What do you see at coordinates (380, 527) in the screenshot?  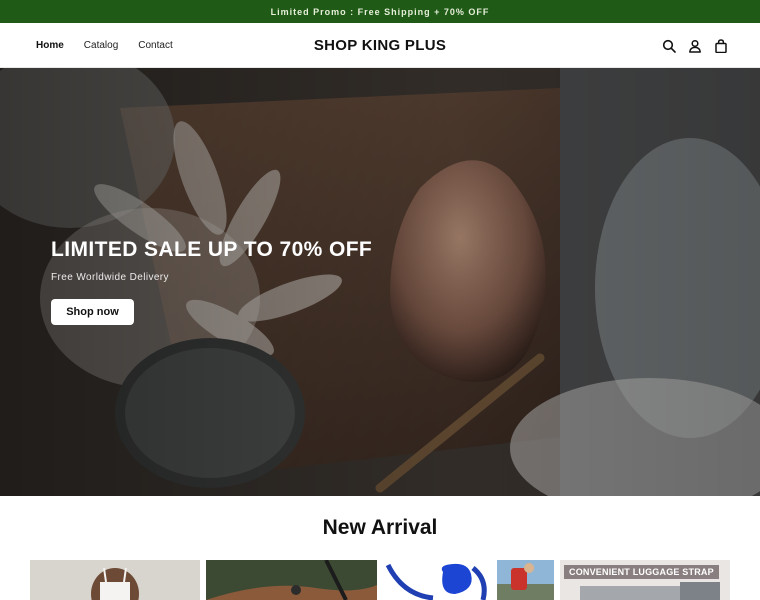 I see `new-arrival-title: New Arrival` at bounding box center [380, 527].